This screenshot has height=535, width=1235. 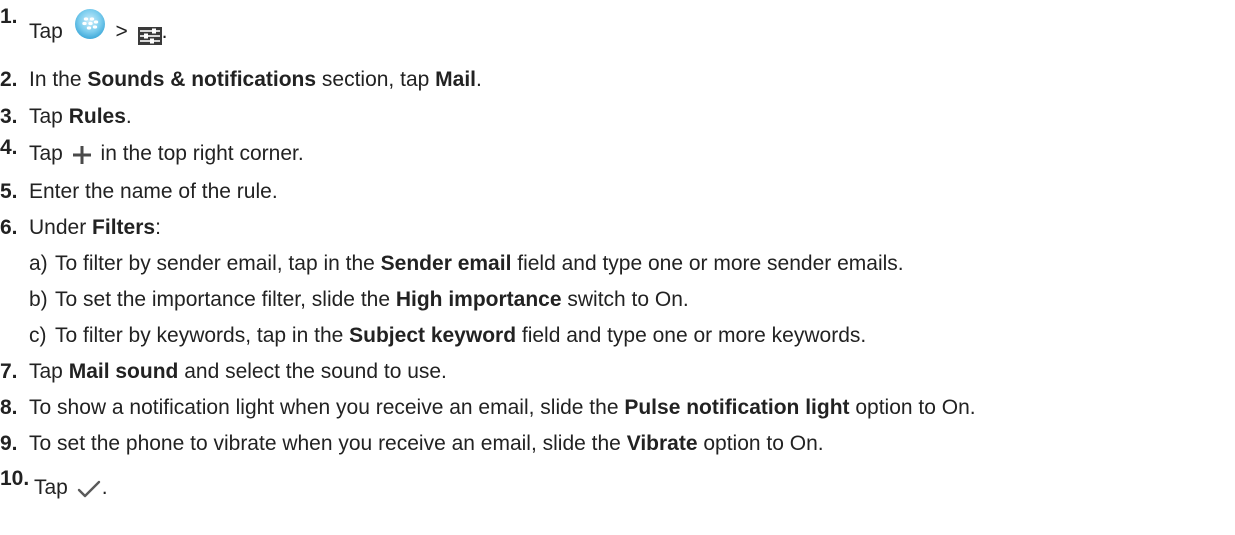 What do you see at coordinates (58, 79) in the screenshot?
I see `step-text-part: In the` at bounding box center [58, 79].